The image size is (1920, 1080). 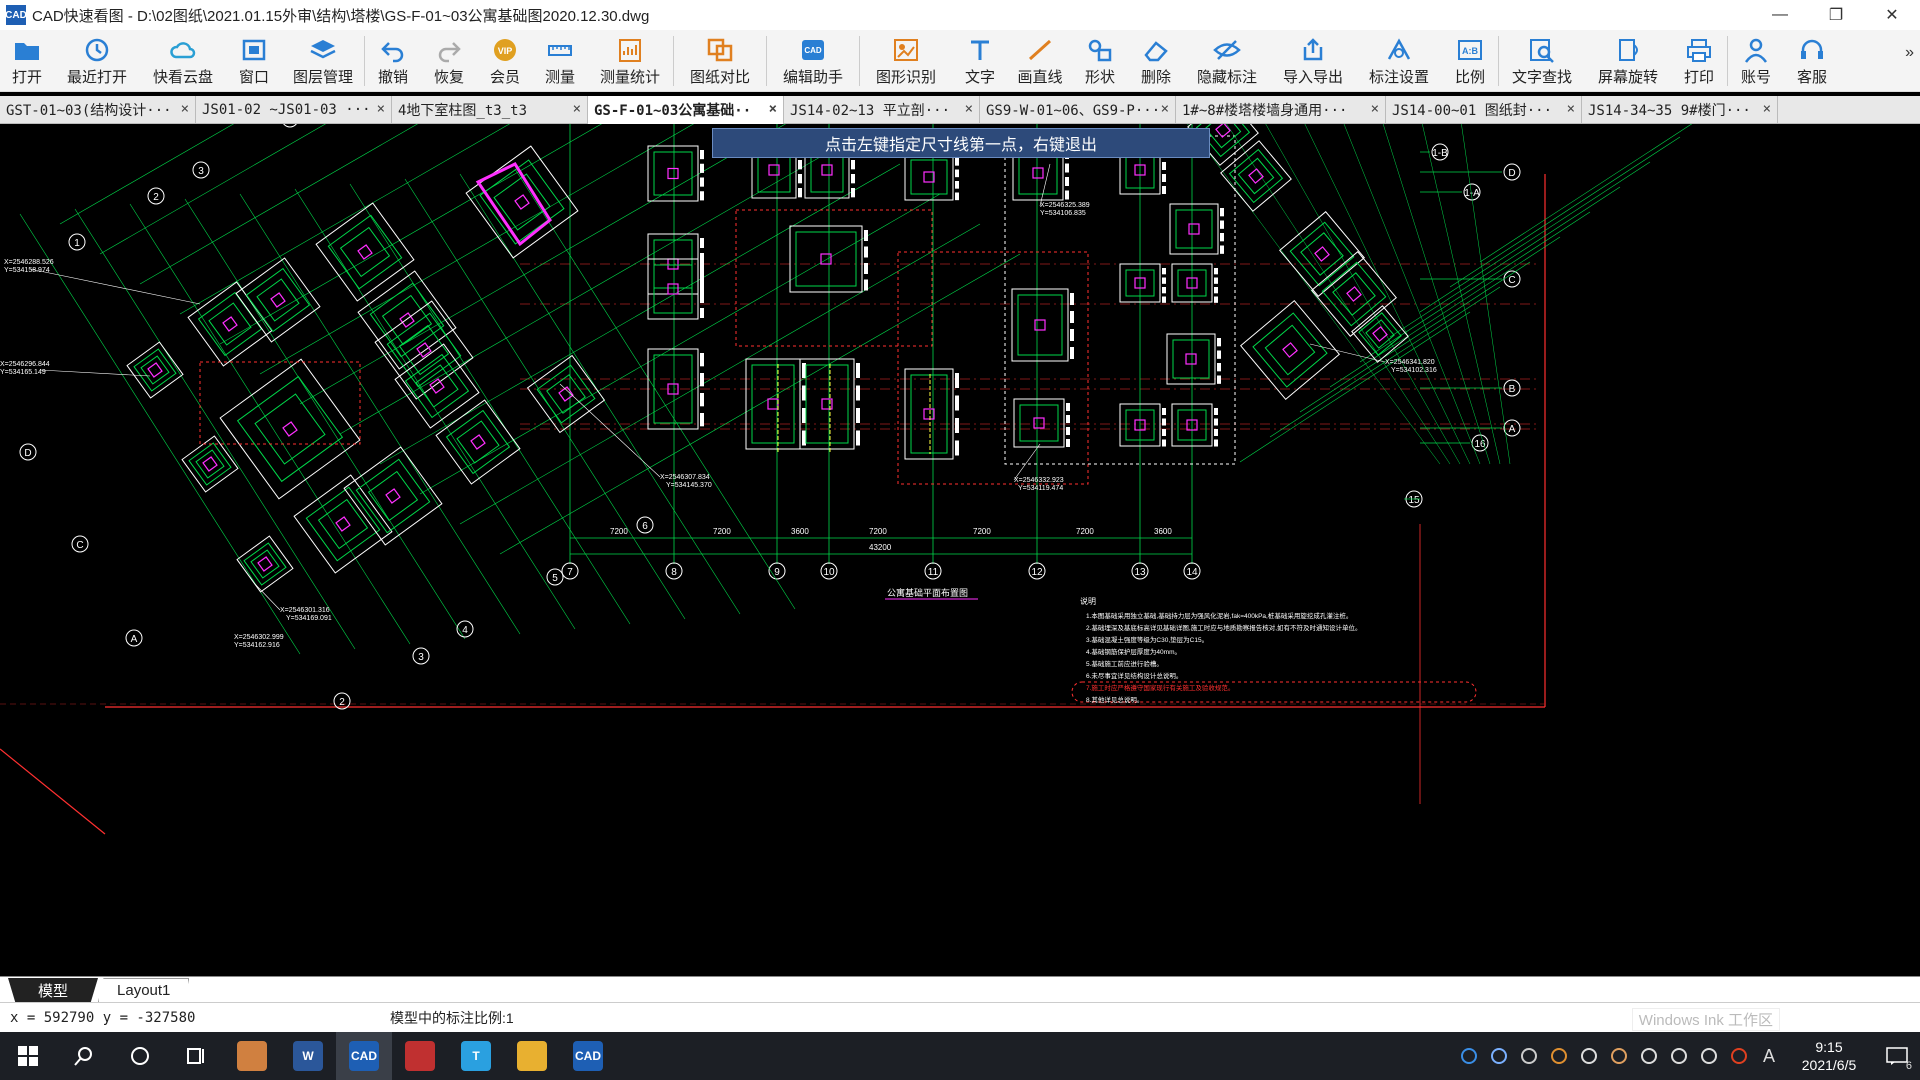 I want to click on cloud-button: 快看云盘, so click(x=183, y=61).